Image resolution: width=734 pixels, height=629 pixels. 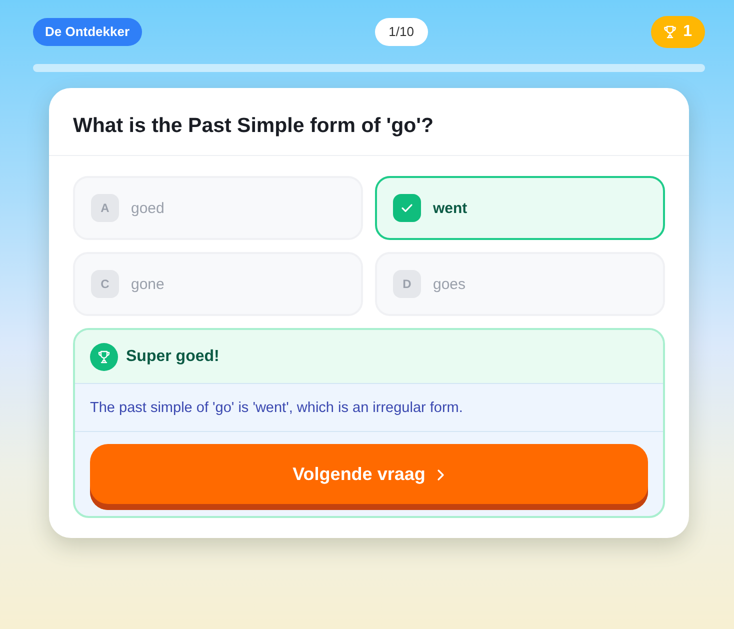 I want to click on check-icon, so click(x=407, y=208).